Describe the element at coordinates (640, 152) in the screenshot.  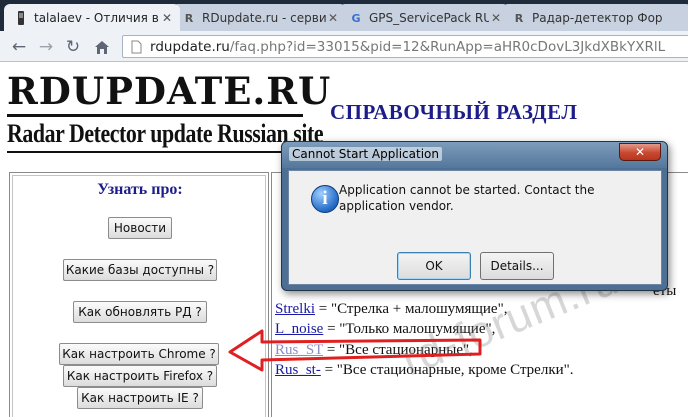
I see `close-icon: ✕` at that location.